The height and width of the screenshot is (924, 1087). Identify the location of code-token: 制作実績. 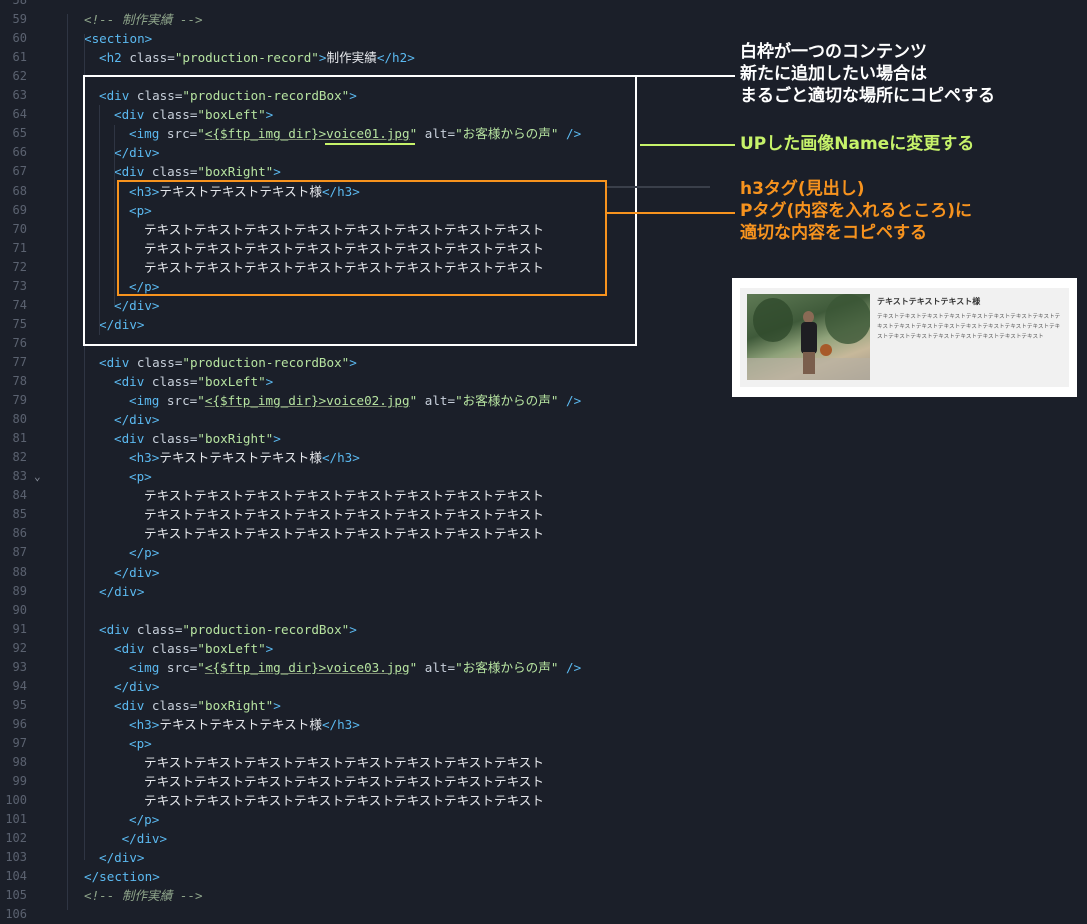
(351, 58).